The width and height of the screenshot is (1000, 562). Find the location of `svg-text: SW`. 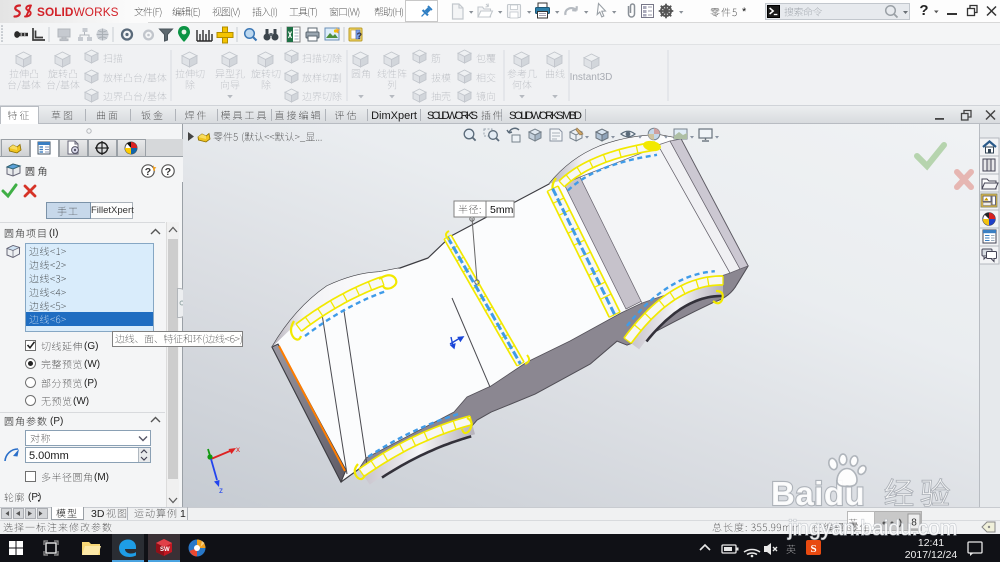

svg-text: SW is located at coordinates (165, 550).